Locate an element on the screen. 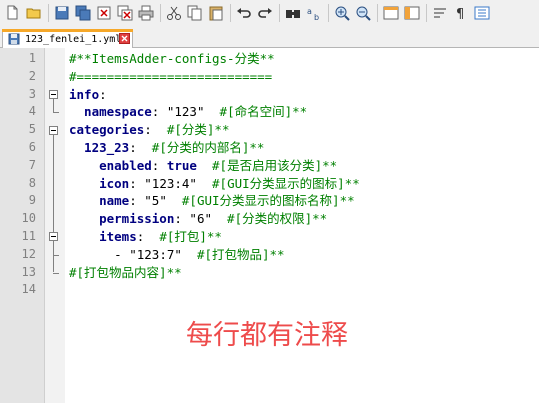  code-line: 8 icon: "123:4" #[GUI分类显示的图标]** is located at coordinates (269, 184).